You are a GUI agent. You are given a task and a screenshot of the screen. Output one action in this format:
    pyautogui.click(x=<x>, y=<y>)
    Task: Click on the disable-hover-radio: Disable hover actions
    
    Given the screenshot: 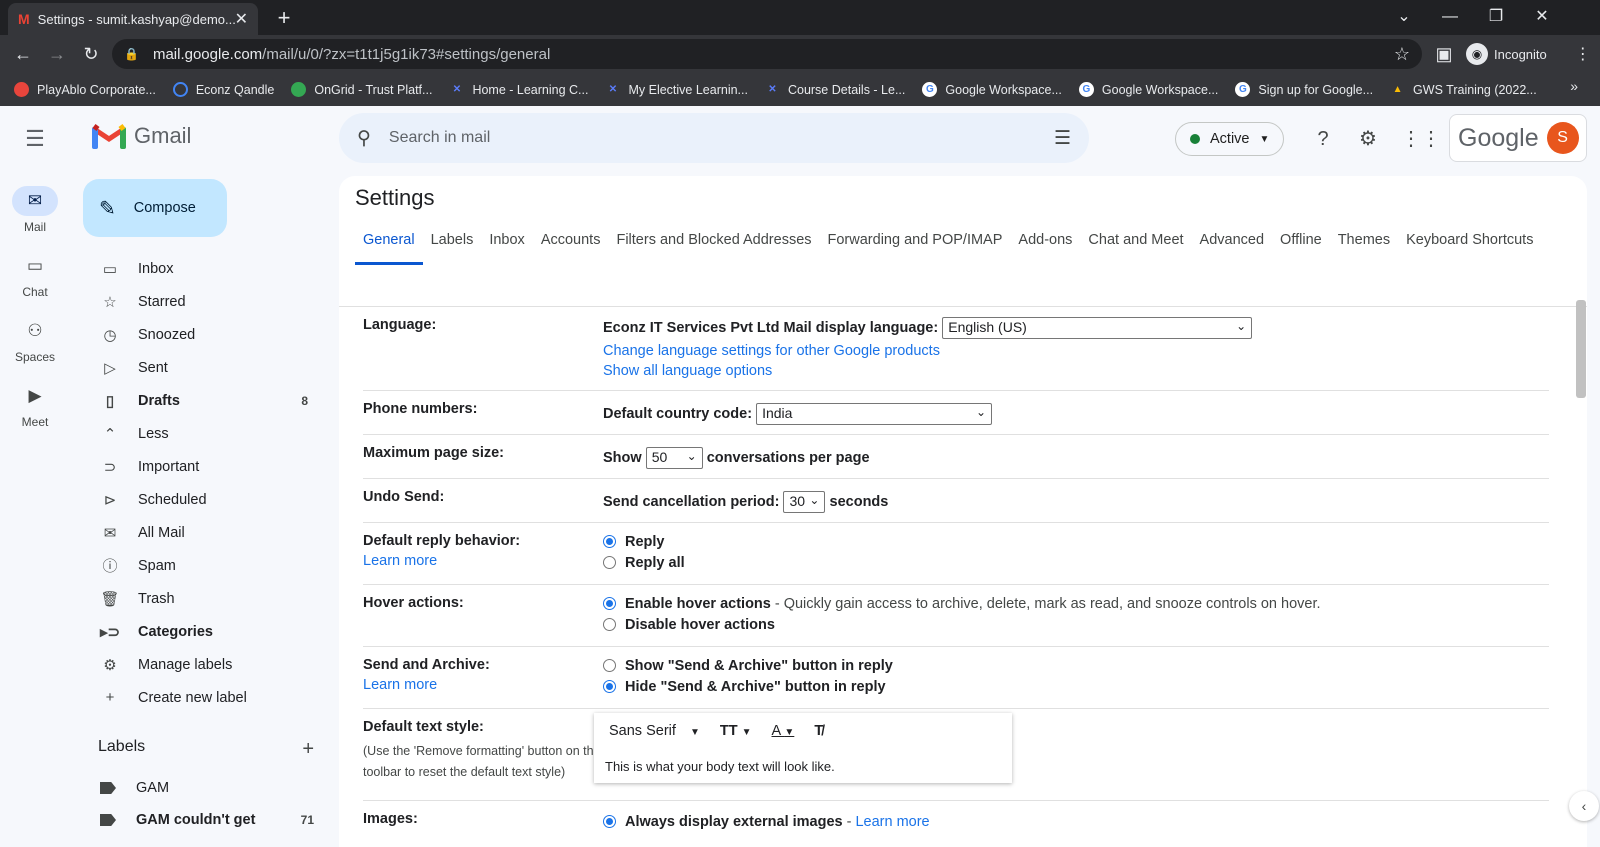 What is the action you would take?
    pyautogui.click(x=1076, y=624)
    